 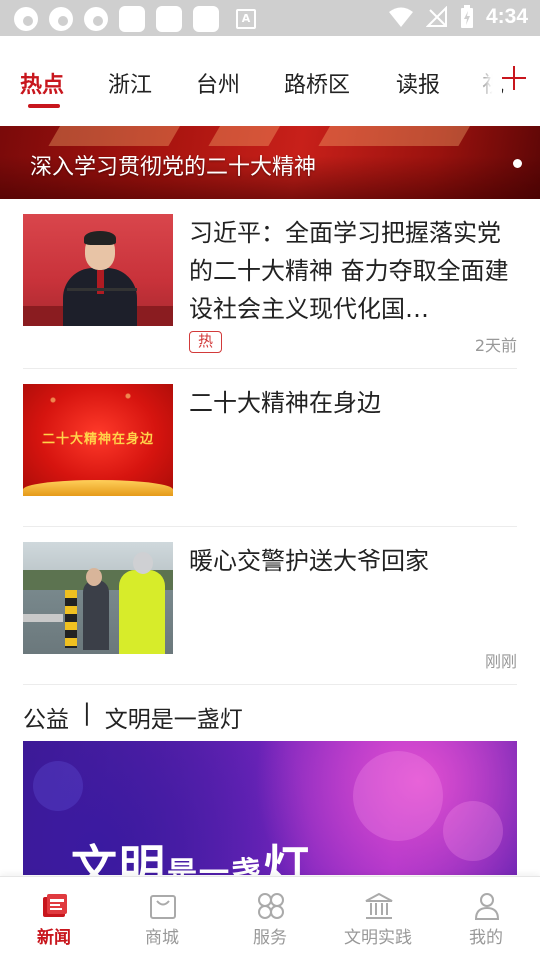 What do you see at coordinates (130, 83) in the screenshot?
I see `tab-zhejiang: 浙江` at bounding box center [130, 83].